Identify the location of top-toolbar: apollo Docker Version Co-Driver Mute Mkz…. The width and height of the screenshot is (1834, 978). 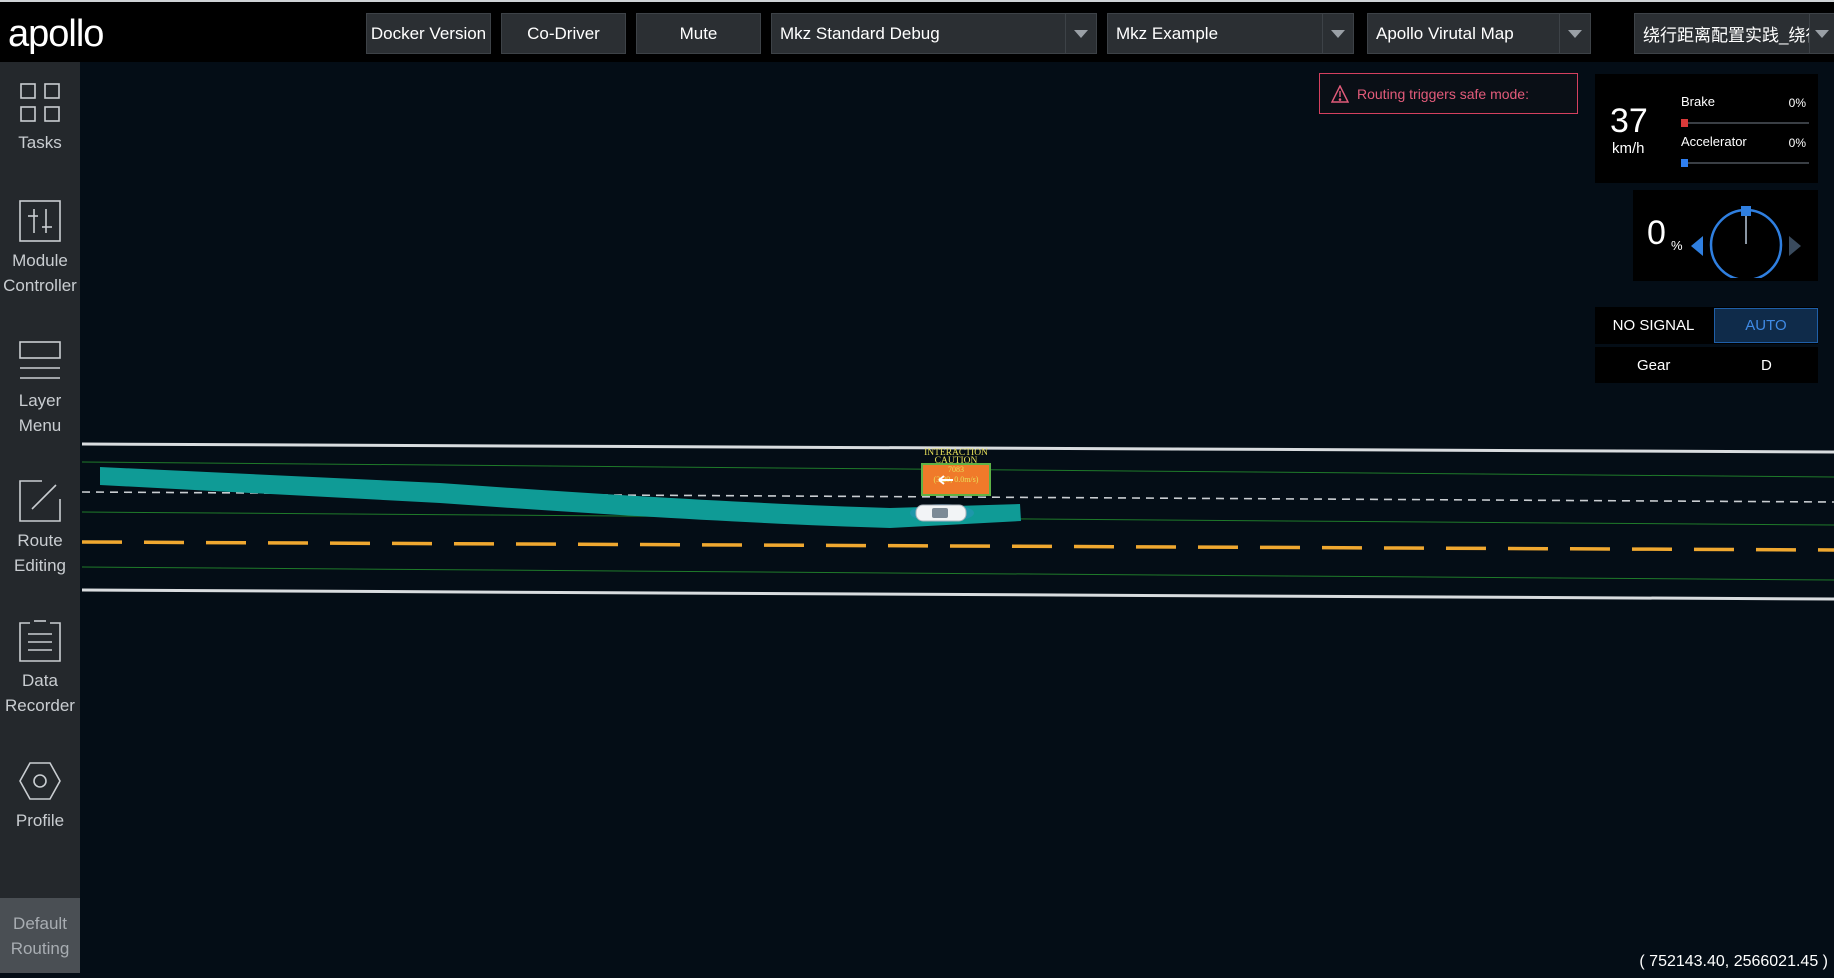
(917, 31).